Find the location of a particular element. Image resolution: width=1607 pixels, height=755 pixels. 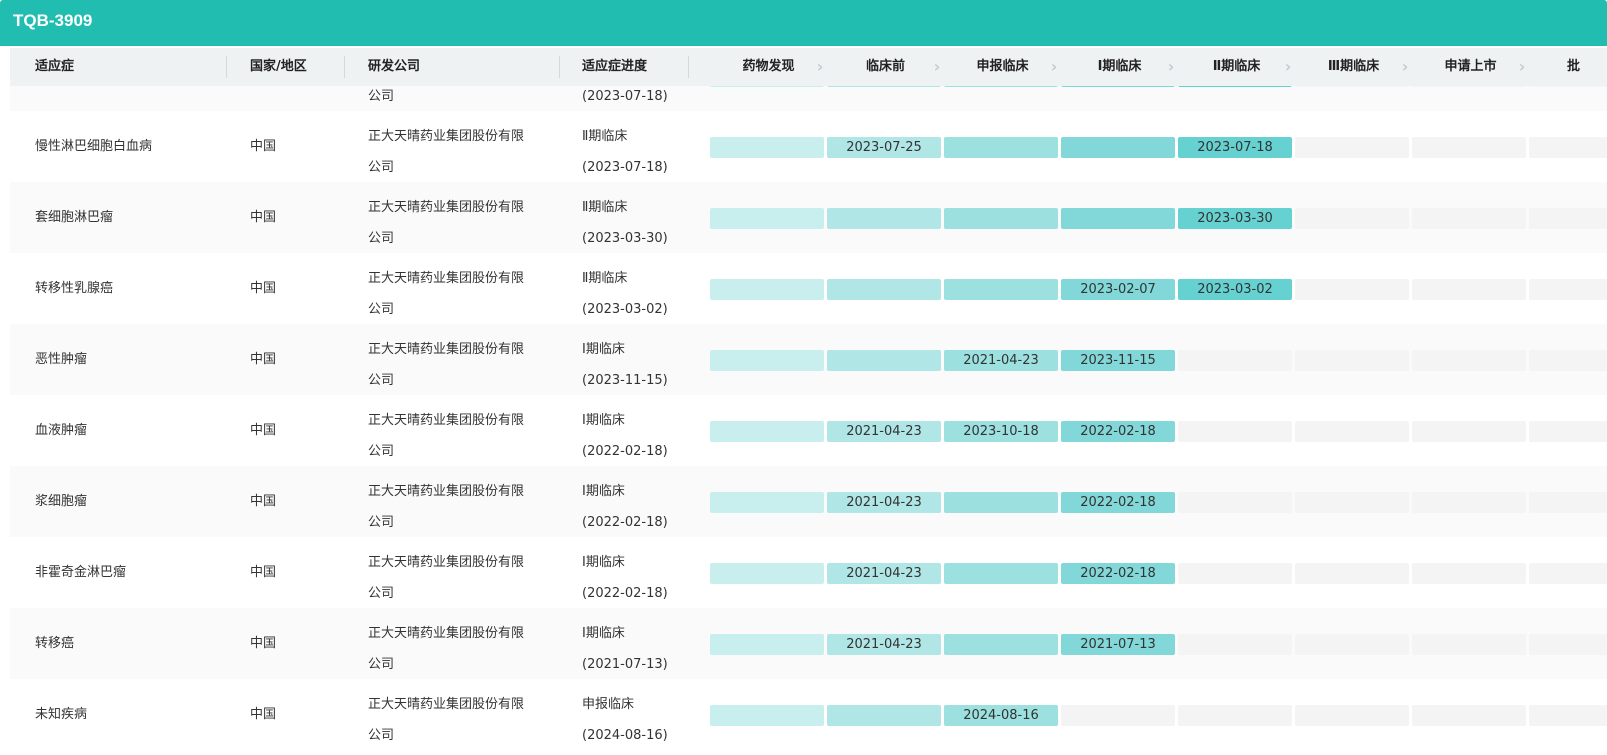

indication-cell: 转移癌 is located at coordinates (55, 643).